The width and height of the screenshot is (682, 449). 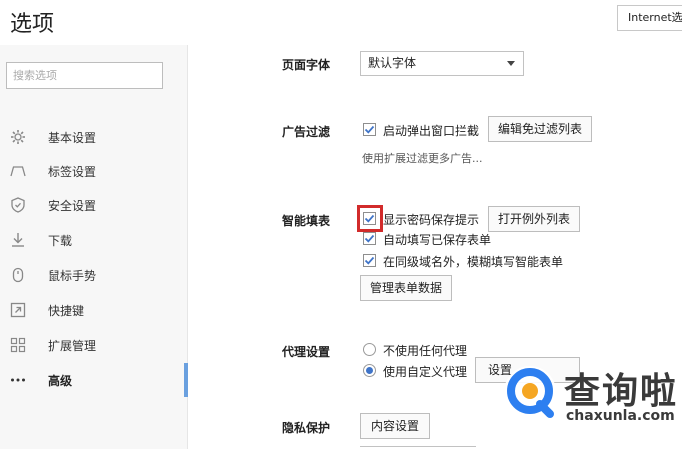 What do you see at coordinates (94, 240) in the screenshot?
I see `sidebar-item-download: 下载` at bounding box center [94, 240].